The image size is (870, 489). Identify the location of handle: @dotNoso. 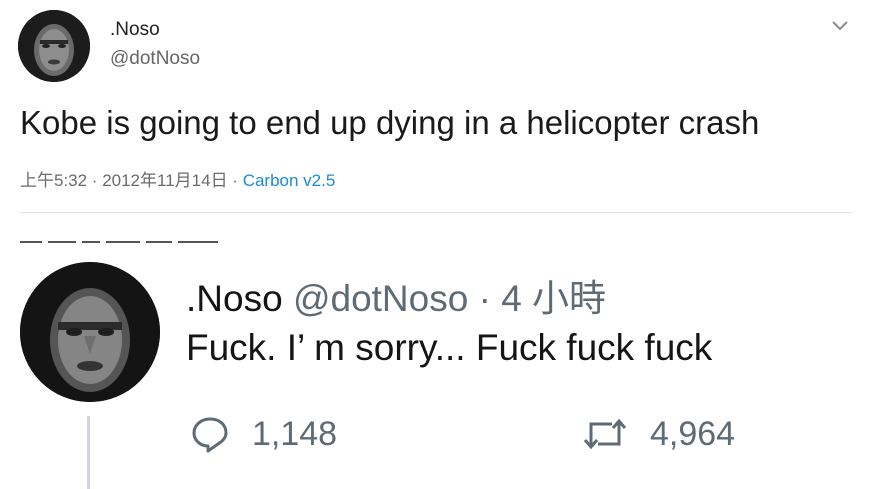
(155, 59).